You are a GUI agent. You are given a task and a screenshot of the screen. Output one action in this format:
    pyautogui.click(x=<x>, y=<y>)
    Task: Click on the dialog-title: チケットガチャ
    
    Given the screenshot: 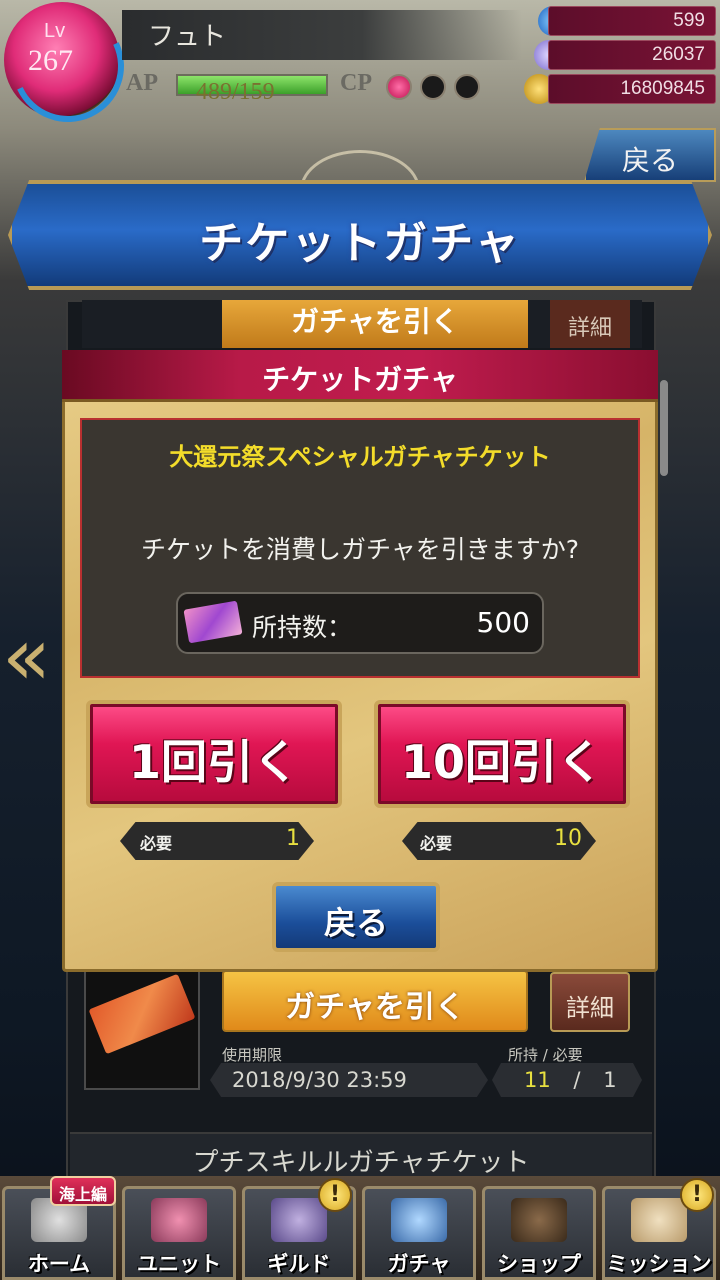 What is the action you would take?
    pyautogui.click(x=360, y=379)
    